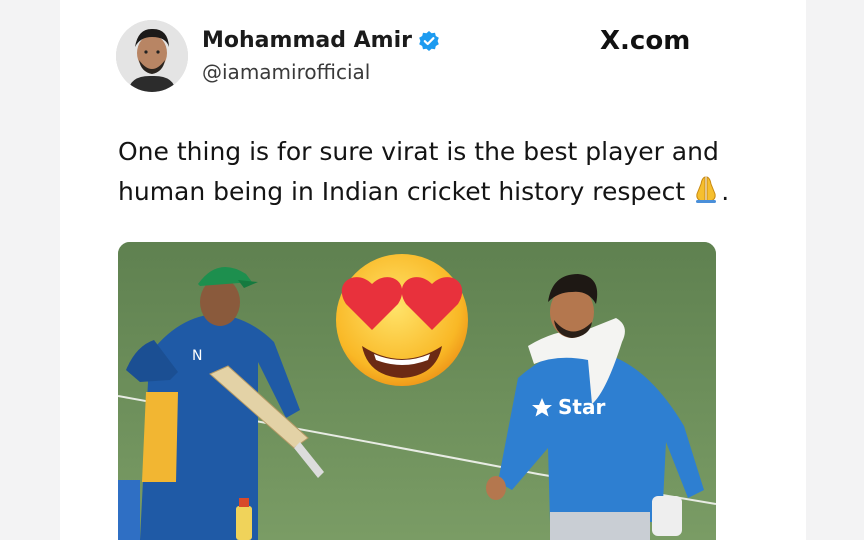 Image resolution: width=864 pixels, height=540 pixels. I want to click on verified-badge-icon, so click(429, 41).